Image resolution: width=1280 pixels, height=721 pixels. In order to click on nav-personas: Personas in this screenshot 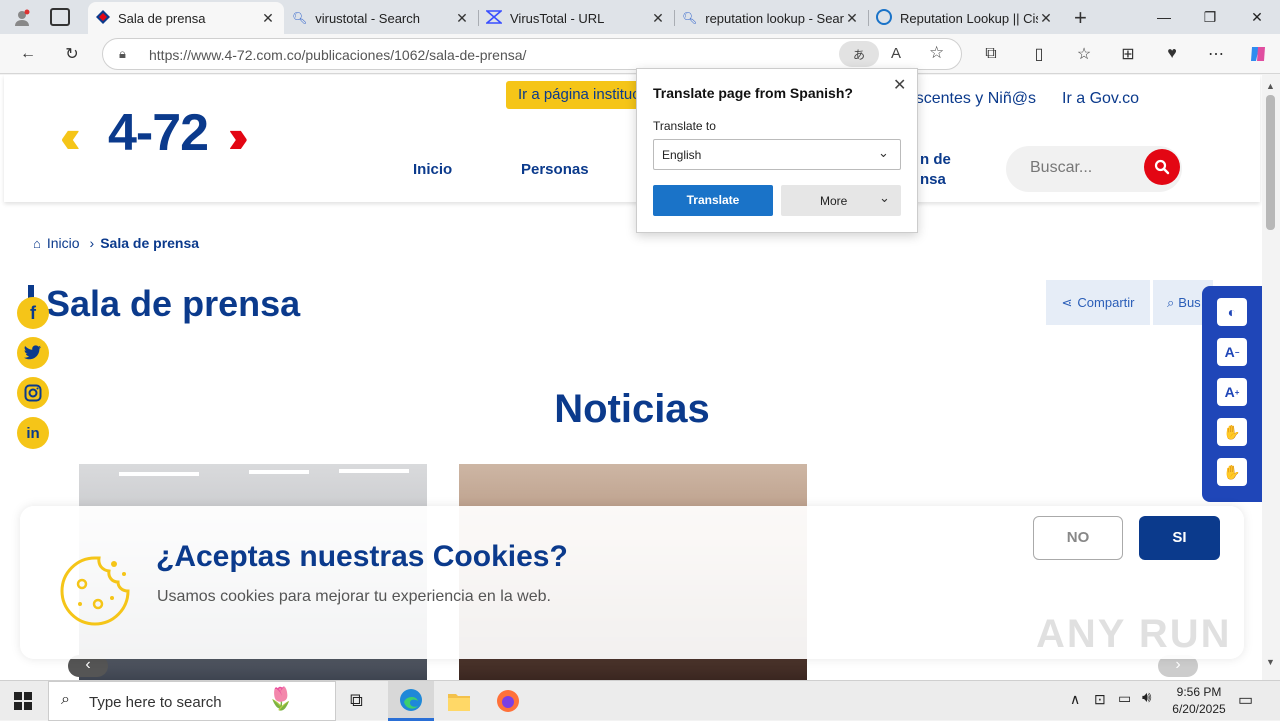, I will do `click(555, 169)`.